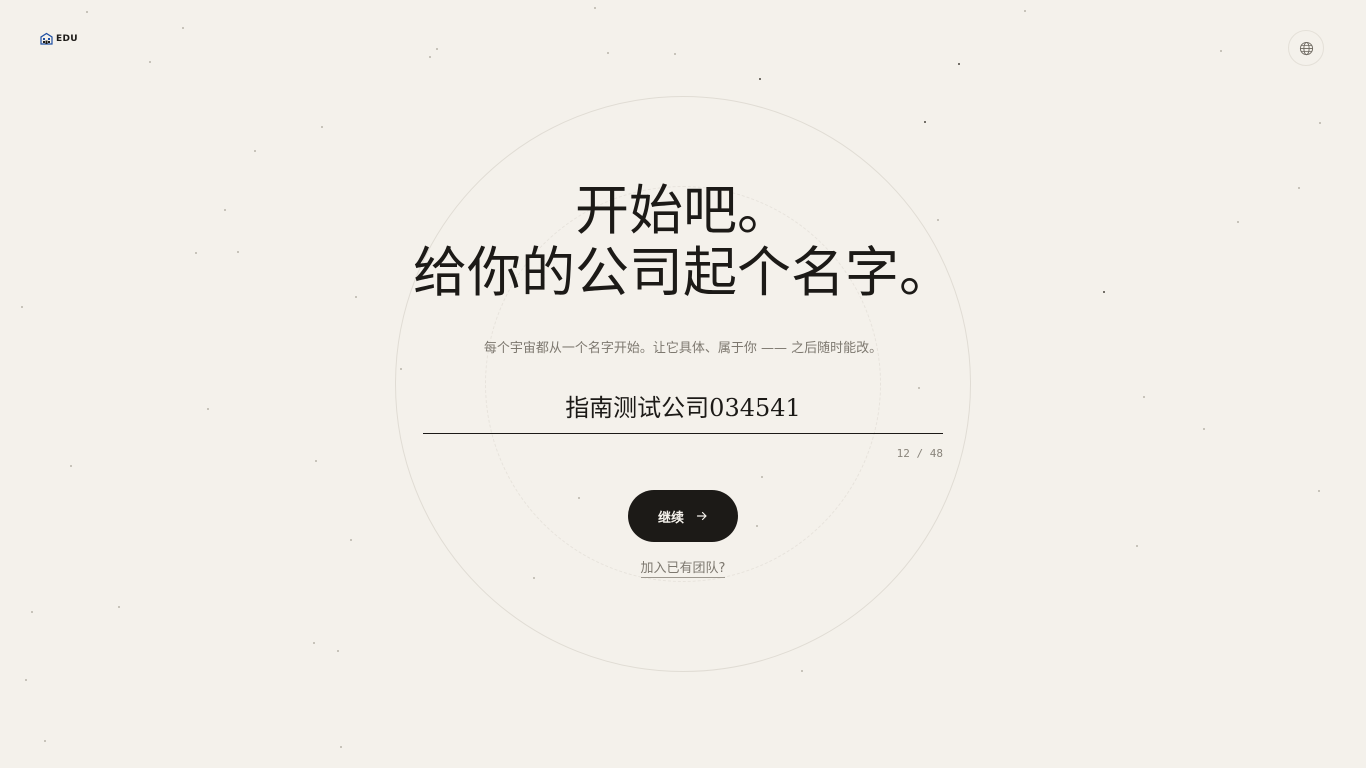 This screenshot has width=1366, height=768. Describe the element at coordinates (683, 272) in the screenshot. I see `headline-line-2: 给你的公司起个名字。` at that location.